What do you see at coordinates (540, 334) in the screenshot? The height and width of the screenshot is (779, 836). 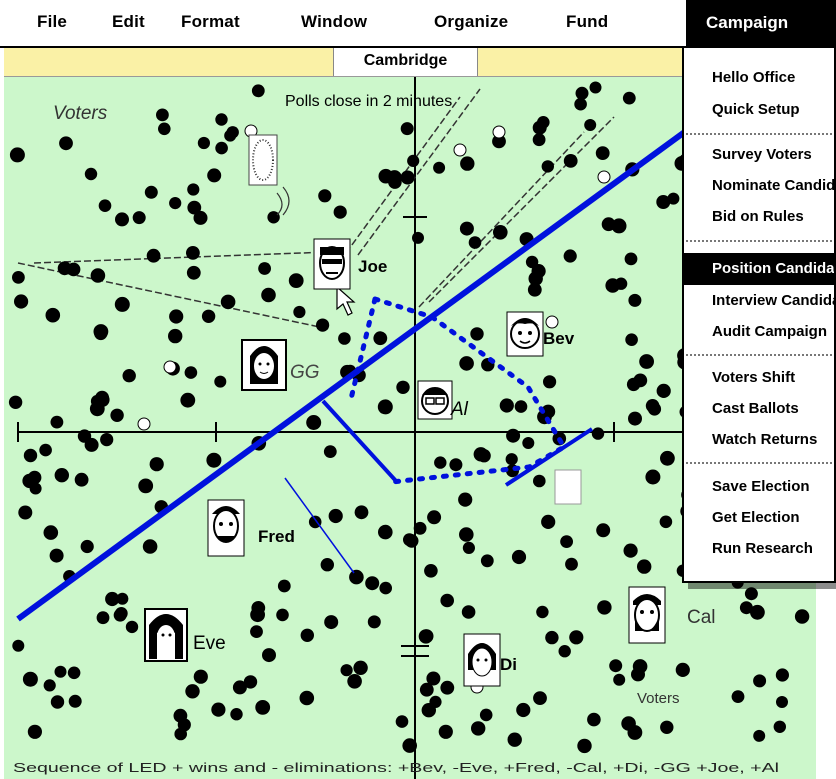 I see `candidate-bev: Bev` at bounding box center [540, 334].